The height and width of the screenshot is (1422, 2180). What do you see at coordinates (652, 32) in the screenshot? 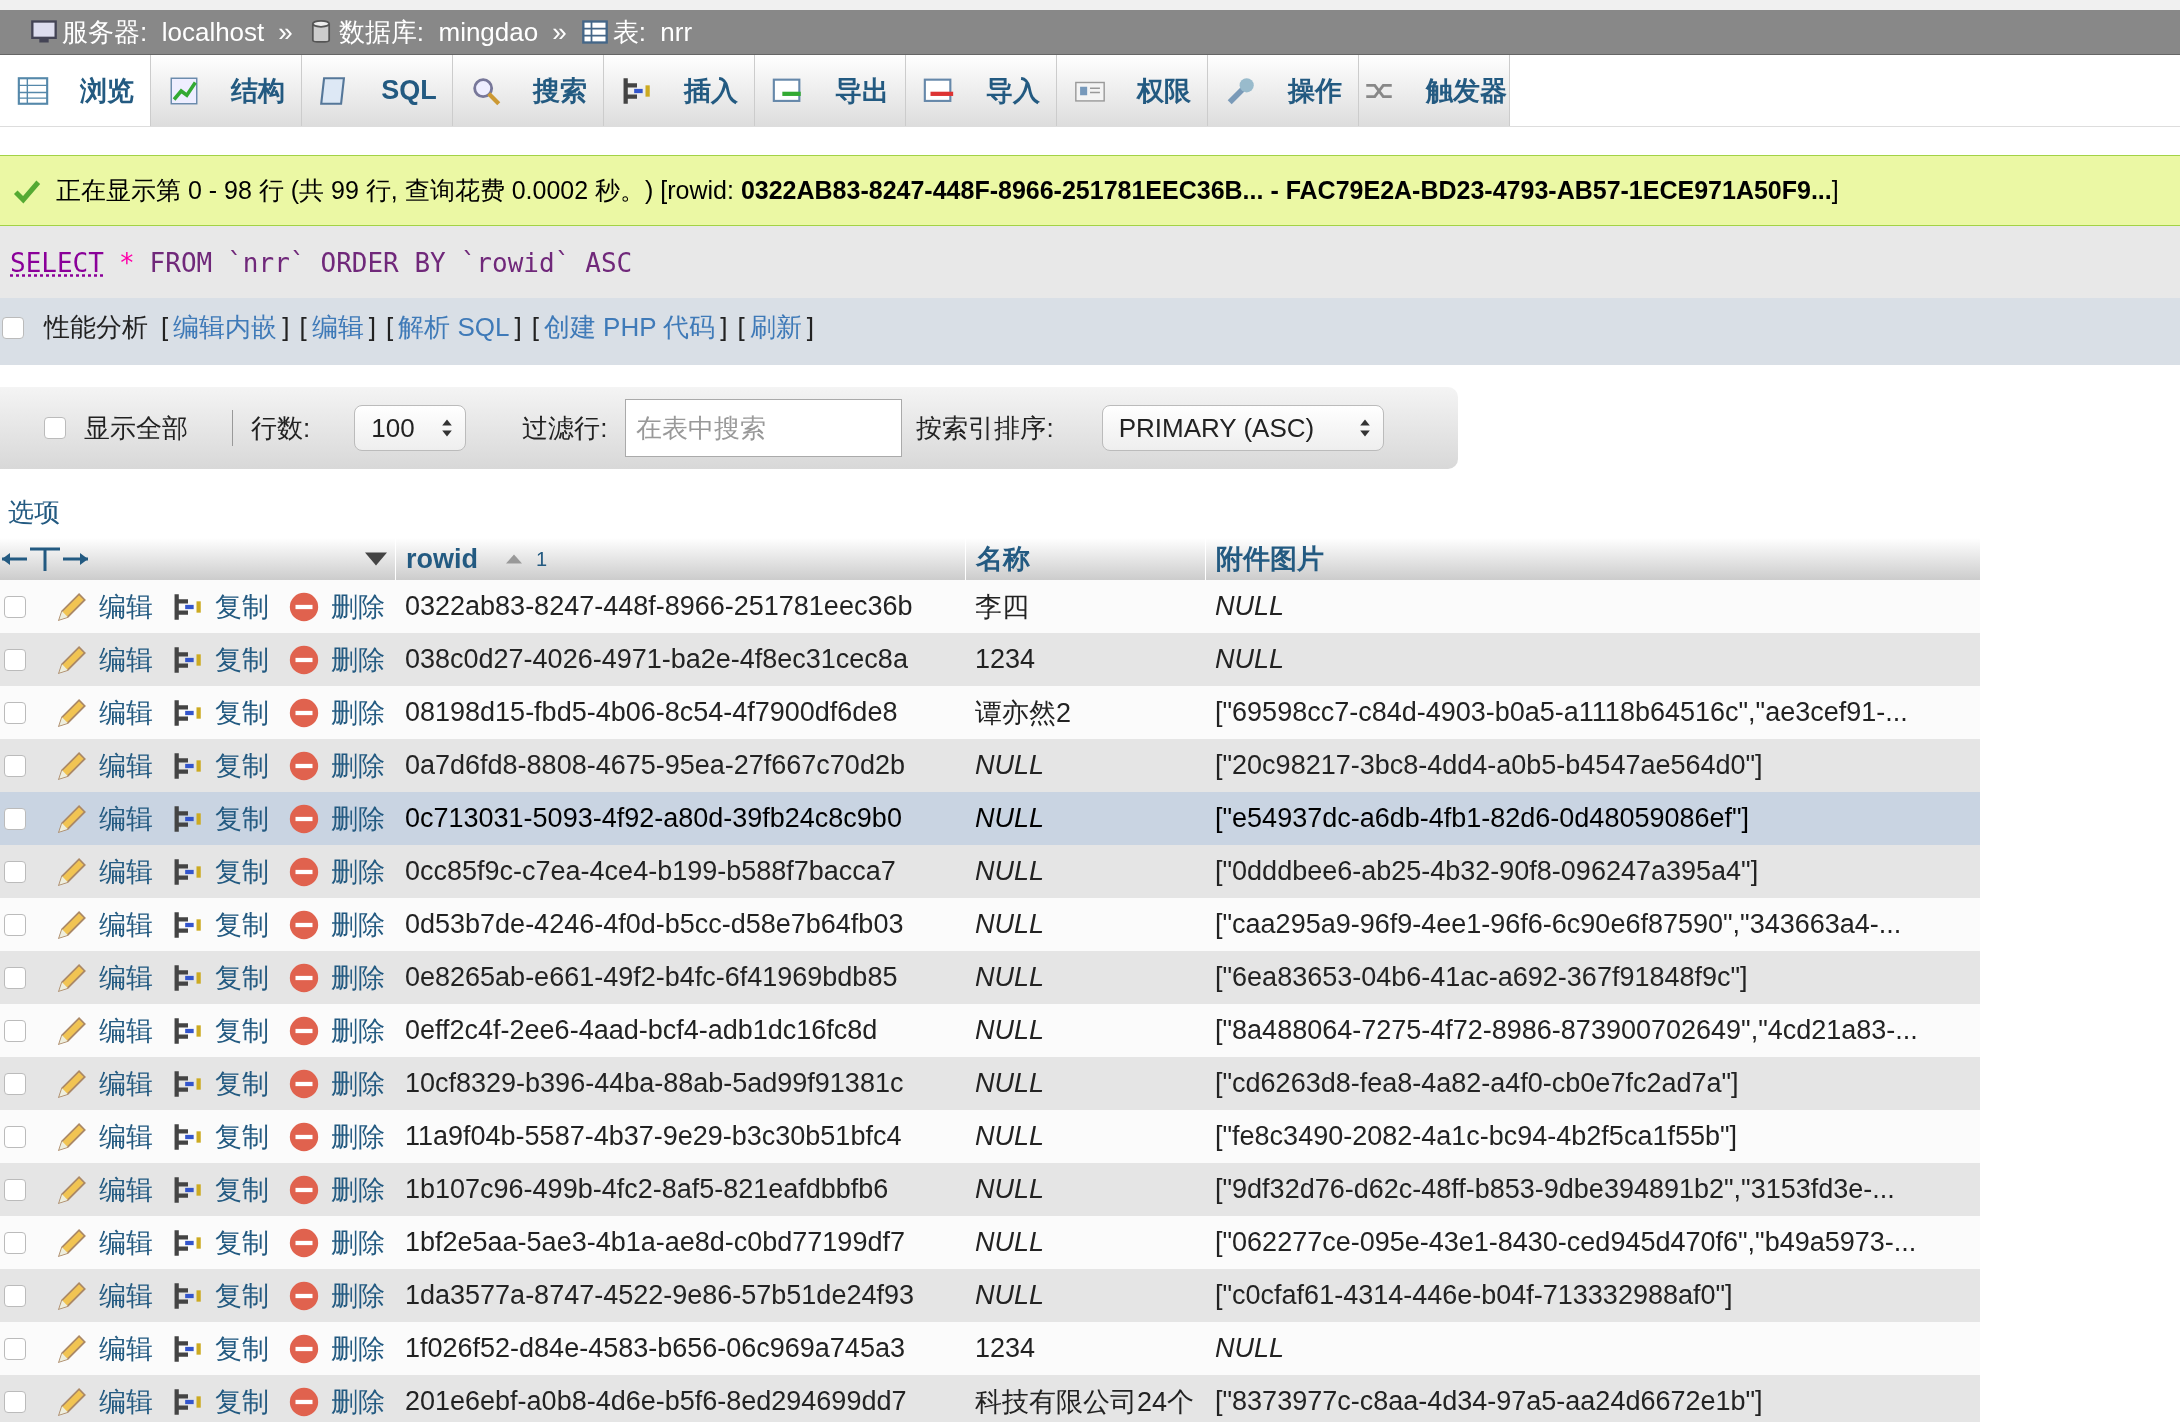
I see `breadcrumb-link: 表: nrr` at bounding box center [652, 32].